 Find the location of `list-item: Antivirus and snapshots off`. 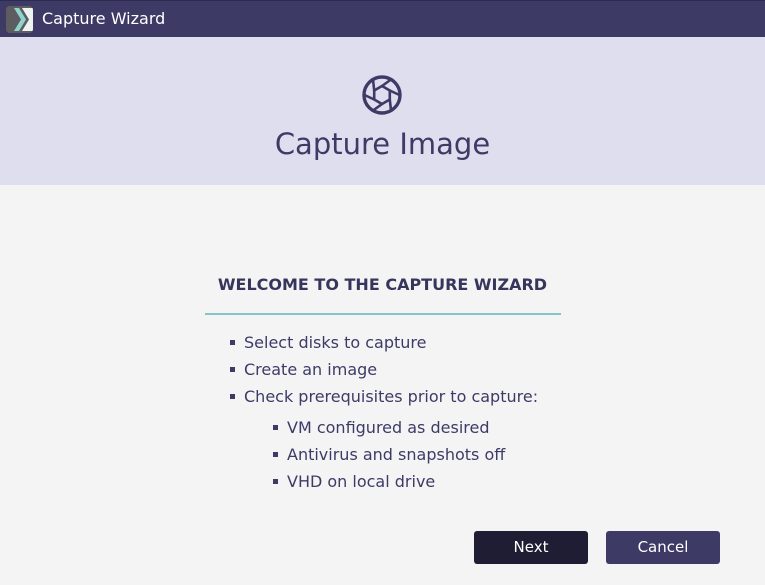

list-item: Antivirus and snapshots off is located at coordinates (389, 456).